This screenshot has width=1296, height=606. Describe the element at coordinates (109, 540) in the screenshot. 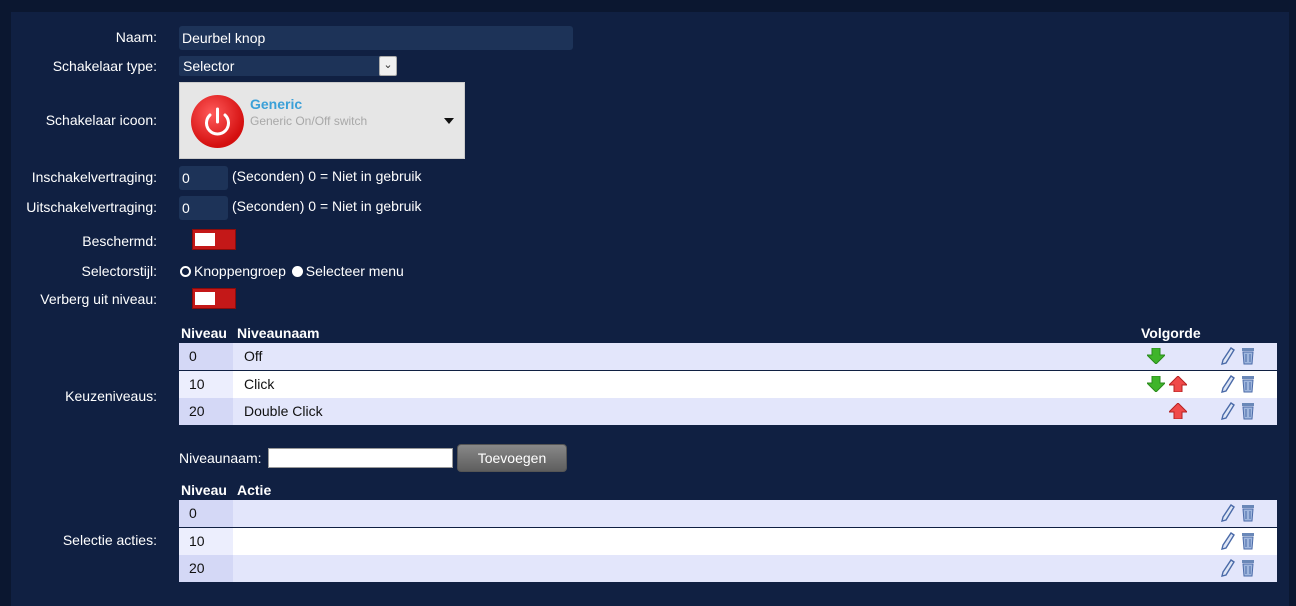

I see `selectie-acties-label: Selectie acties:` at that location.